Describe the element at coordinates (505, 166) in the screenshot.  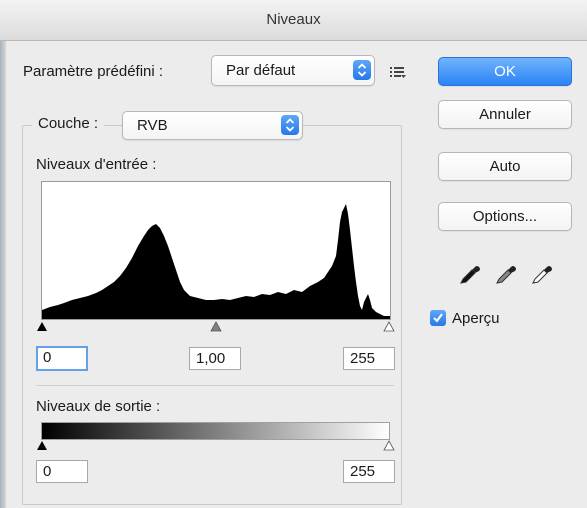
I see `auto-button: Auto` at that location.